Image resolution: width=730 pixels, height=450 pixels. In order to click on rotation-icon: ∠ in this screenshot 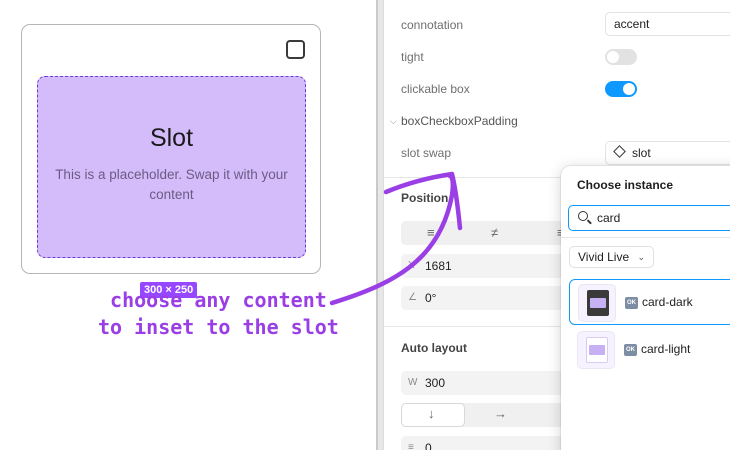, I will do `click(412, 297)`.